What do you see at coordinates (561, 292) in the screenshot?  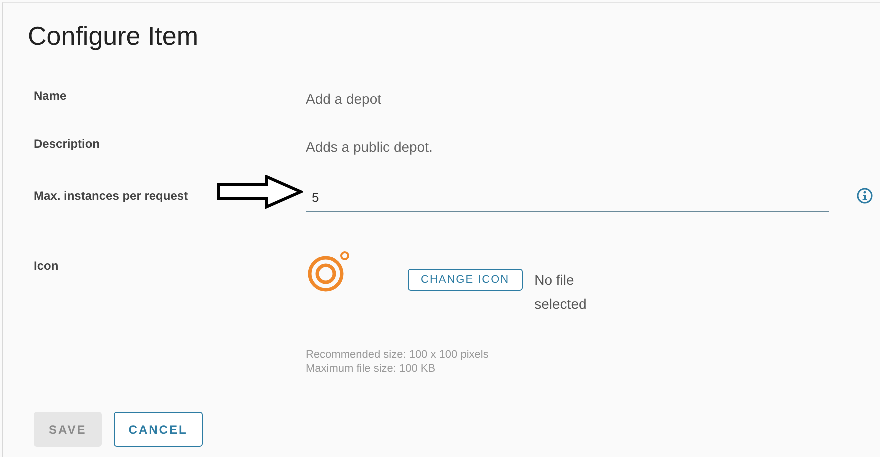 I see `file-status: No file selected` at bounding box center [561, 292].